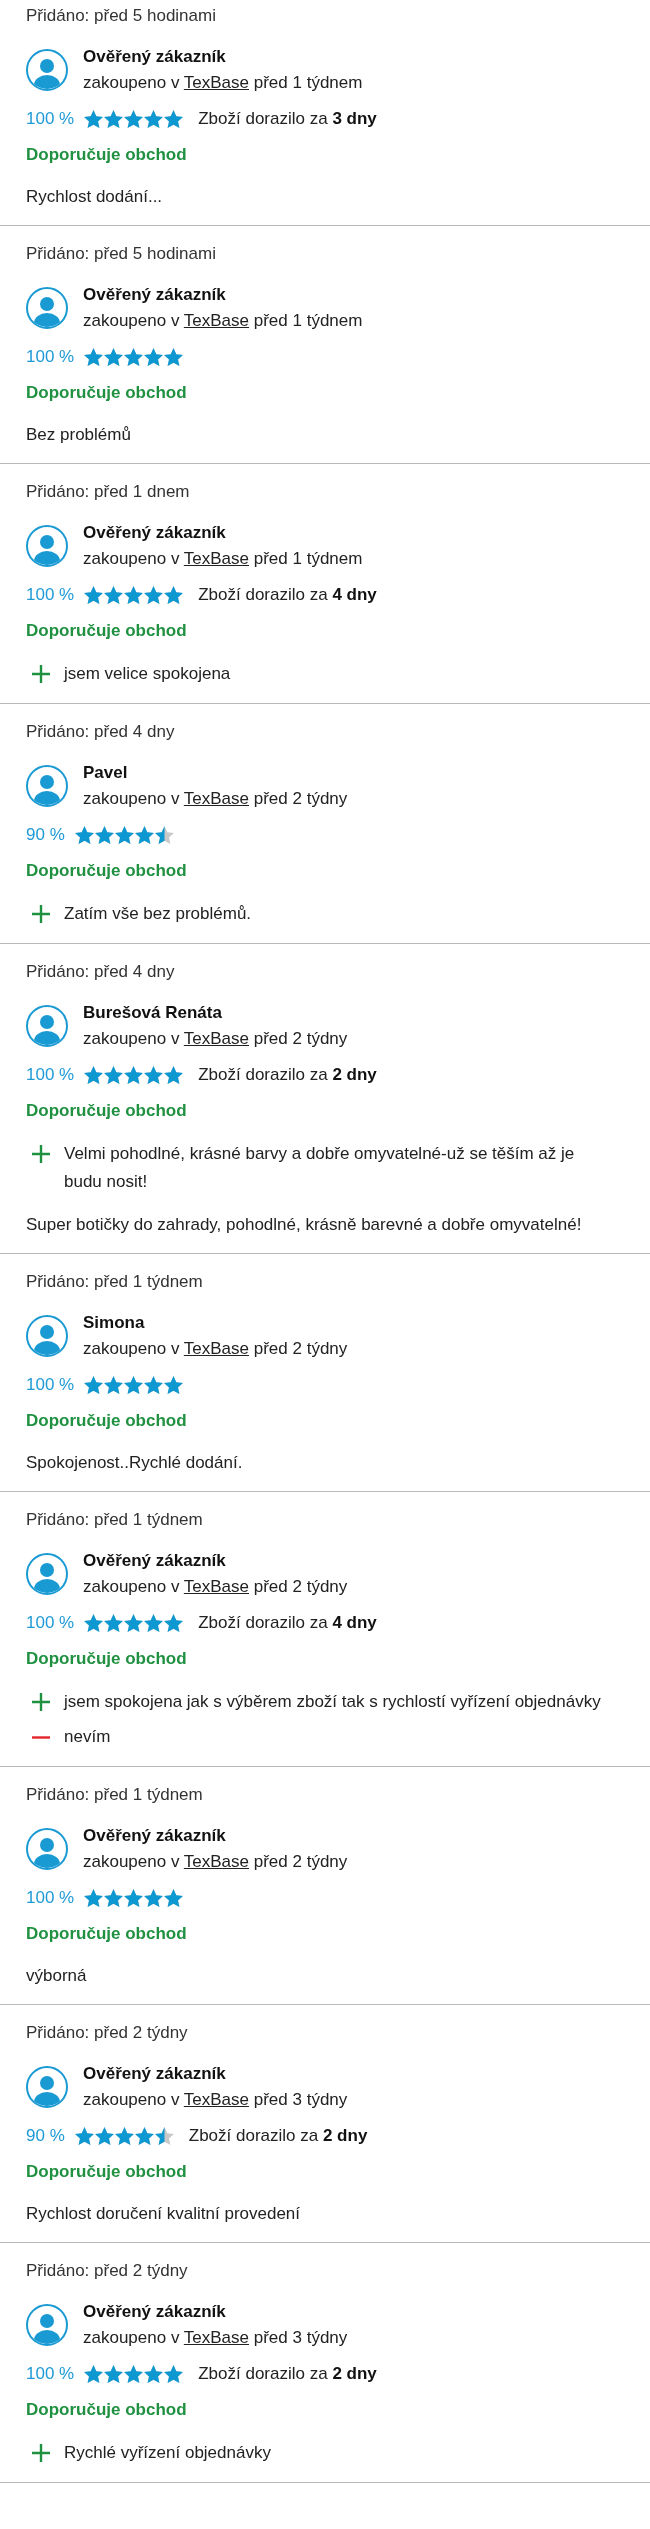  What do you see at coordinates (108, 492) in the screenshot?
I see `added-date: Přidáno: před 1 dnem` at bounding box center [108, 492].